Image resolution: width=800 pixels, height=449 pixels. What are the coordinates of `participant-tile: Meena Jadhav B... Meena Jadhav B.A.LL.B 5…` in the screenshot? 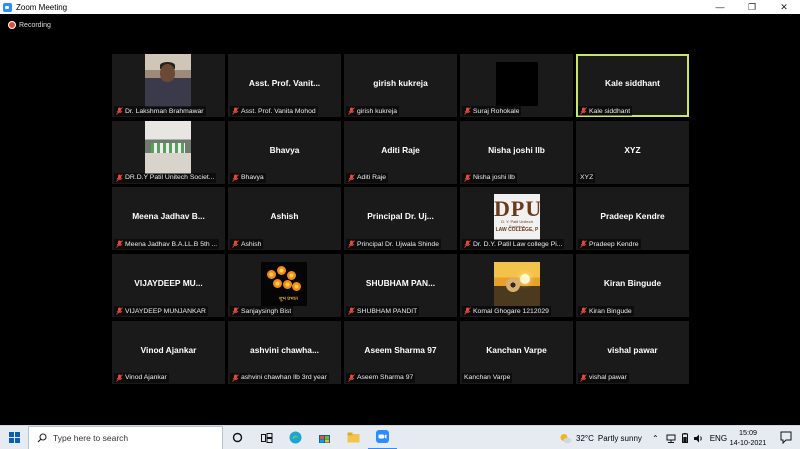 It's located at (168, 219).